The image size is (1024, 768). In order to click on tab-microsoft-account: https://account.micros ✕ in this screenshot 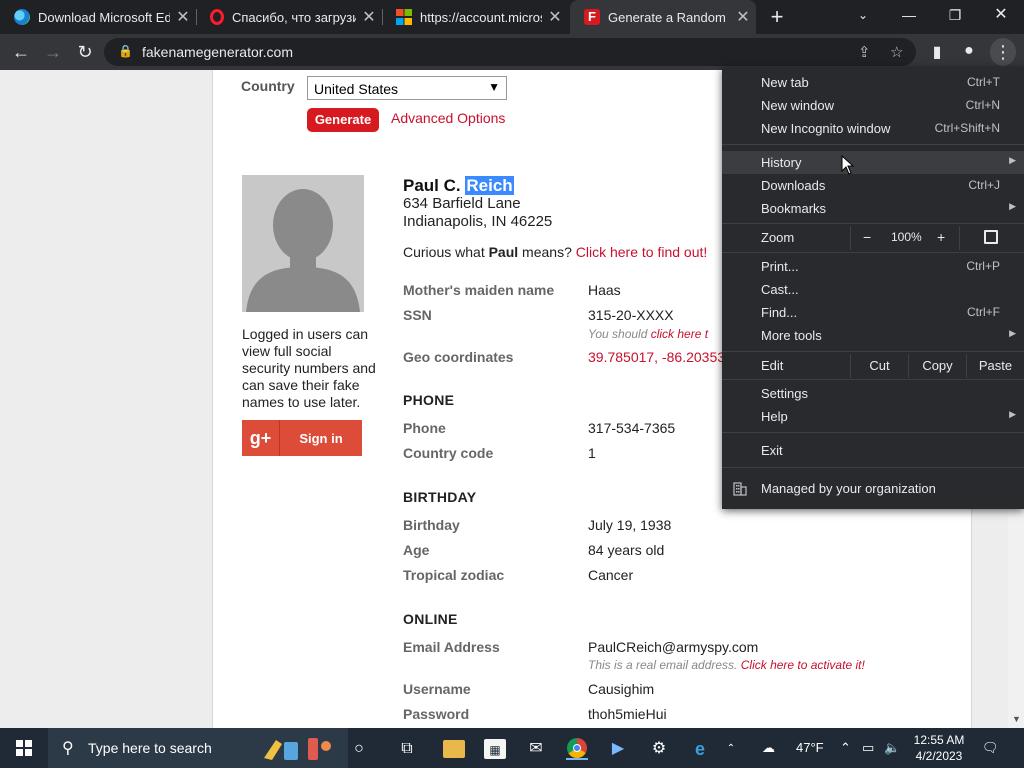, I will do `click(475, 17)`.